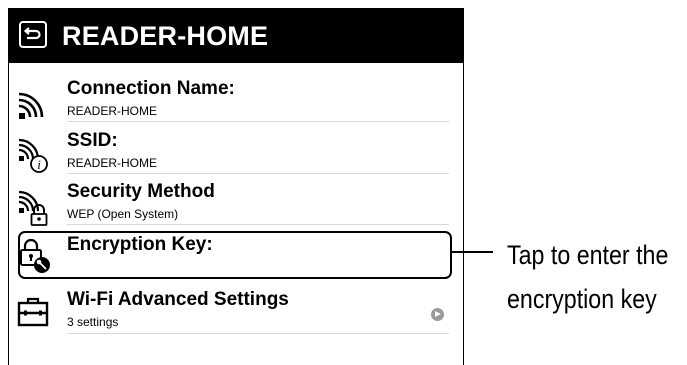  I want to click on svg-text: i, so click(39, 164).